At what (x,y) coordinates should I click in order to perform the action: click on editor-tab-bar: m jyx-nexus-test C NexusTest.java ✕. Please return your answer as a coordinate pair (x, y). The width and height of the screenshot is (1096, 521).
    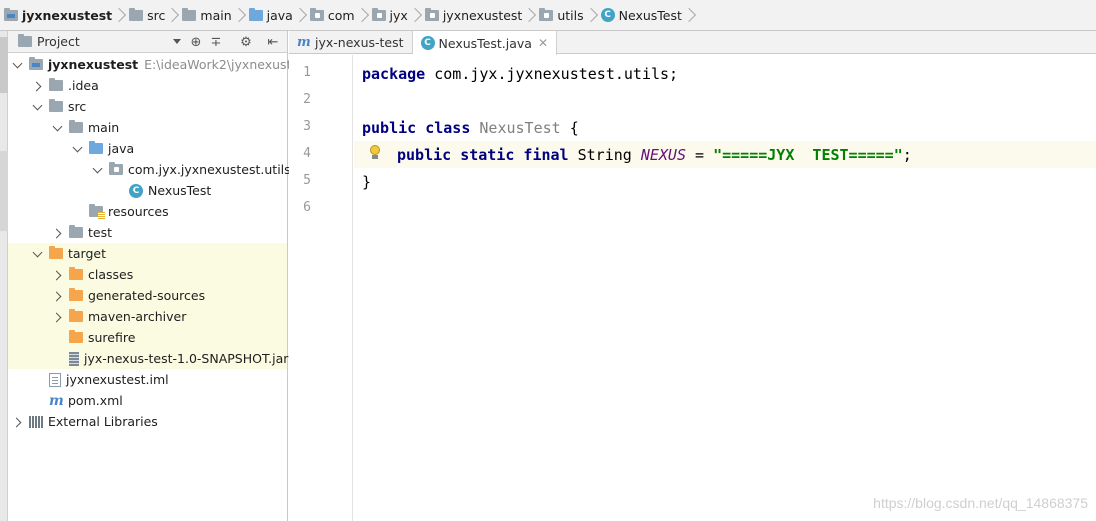
    Looking at the image, I should click on (692, 43).